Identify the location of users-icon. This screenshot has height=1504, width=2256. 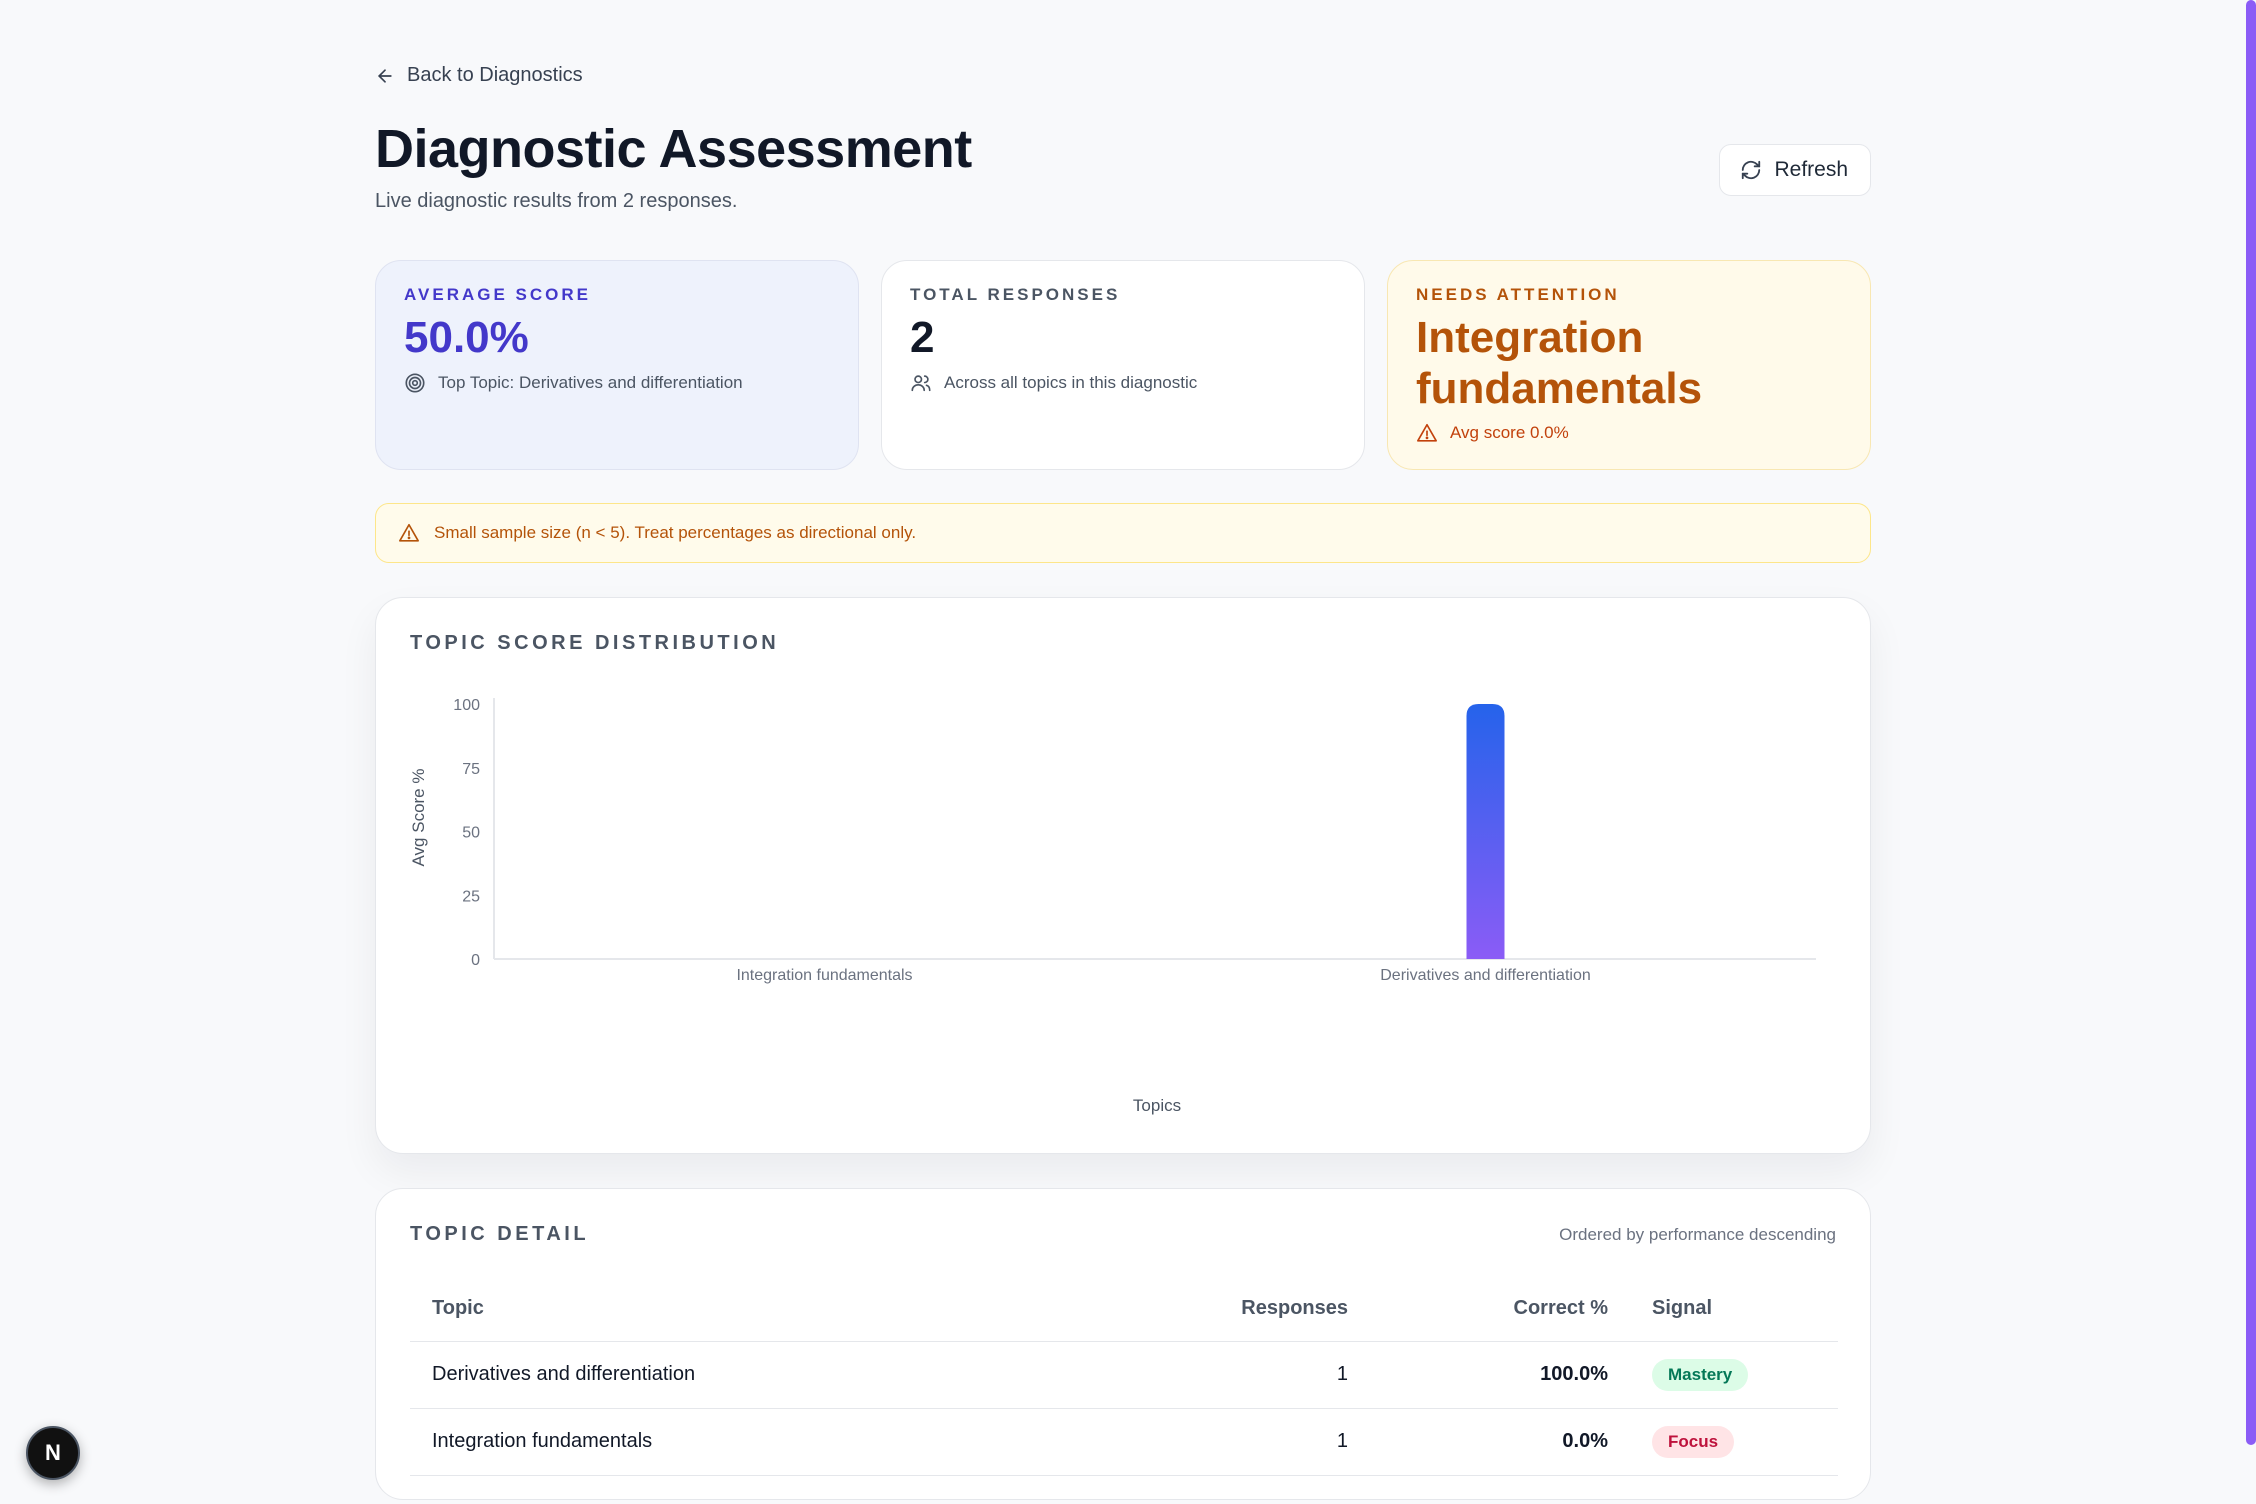
(921, 382).